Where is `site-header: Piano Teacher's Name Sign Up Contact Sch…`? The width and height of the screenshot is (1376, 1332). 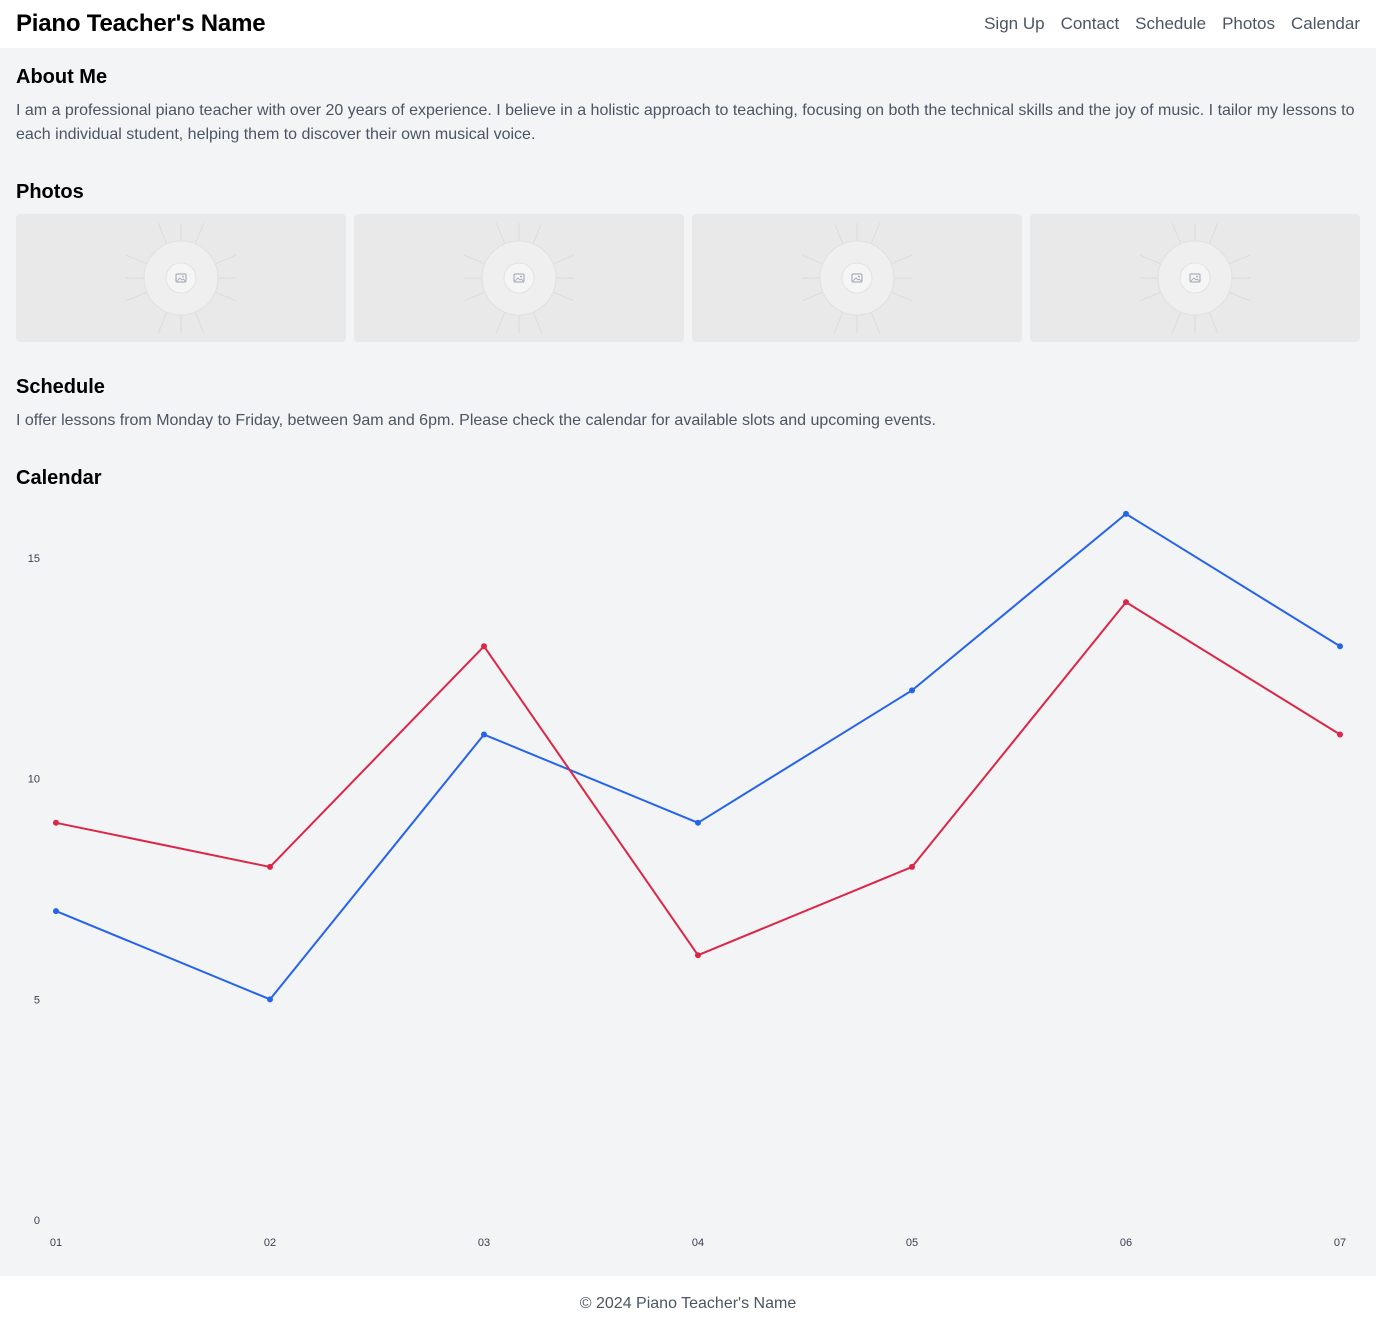 site-header: Piano Teacher's Name Sign Up Contact Sch… is located at coordinates (688, 24).